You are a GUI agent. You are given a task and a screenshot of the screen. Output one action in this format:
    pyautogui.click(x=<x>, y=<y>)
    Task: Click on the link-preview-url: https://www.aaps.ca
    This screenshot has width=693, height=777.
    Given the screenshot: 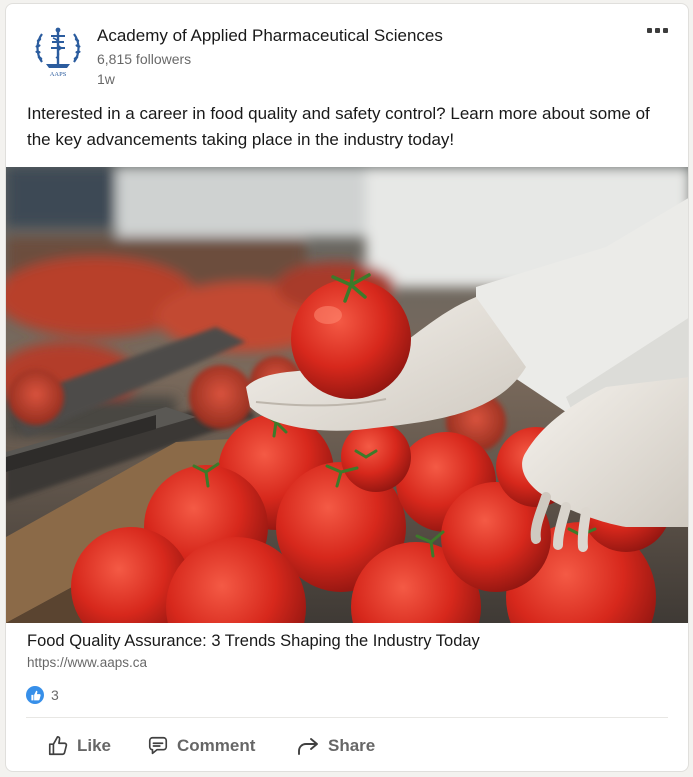 What is the action you would take?
    pyautogui.click(x=87, y=662)
    